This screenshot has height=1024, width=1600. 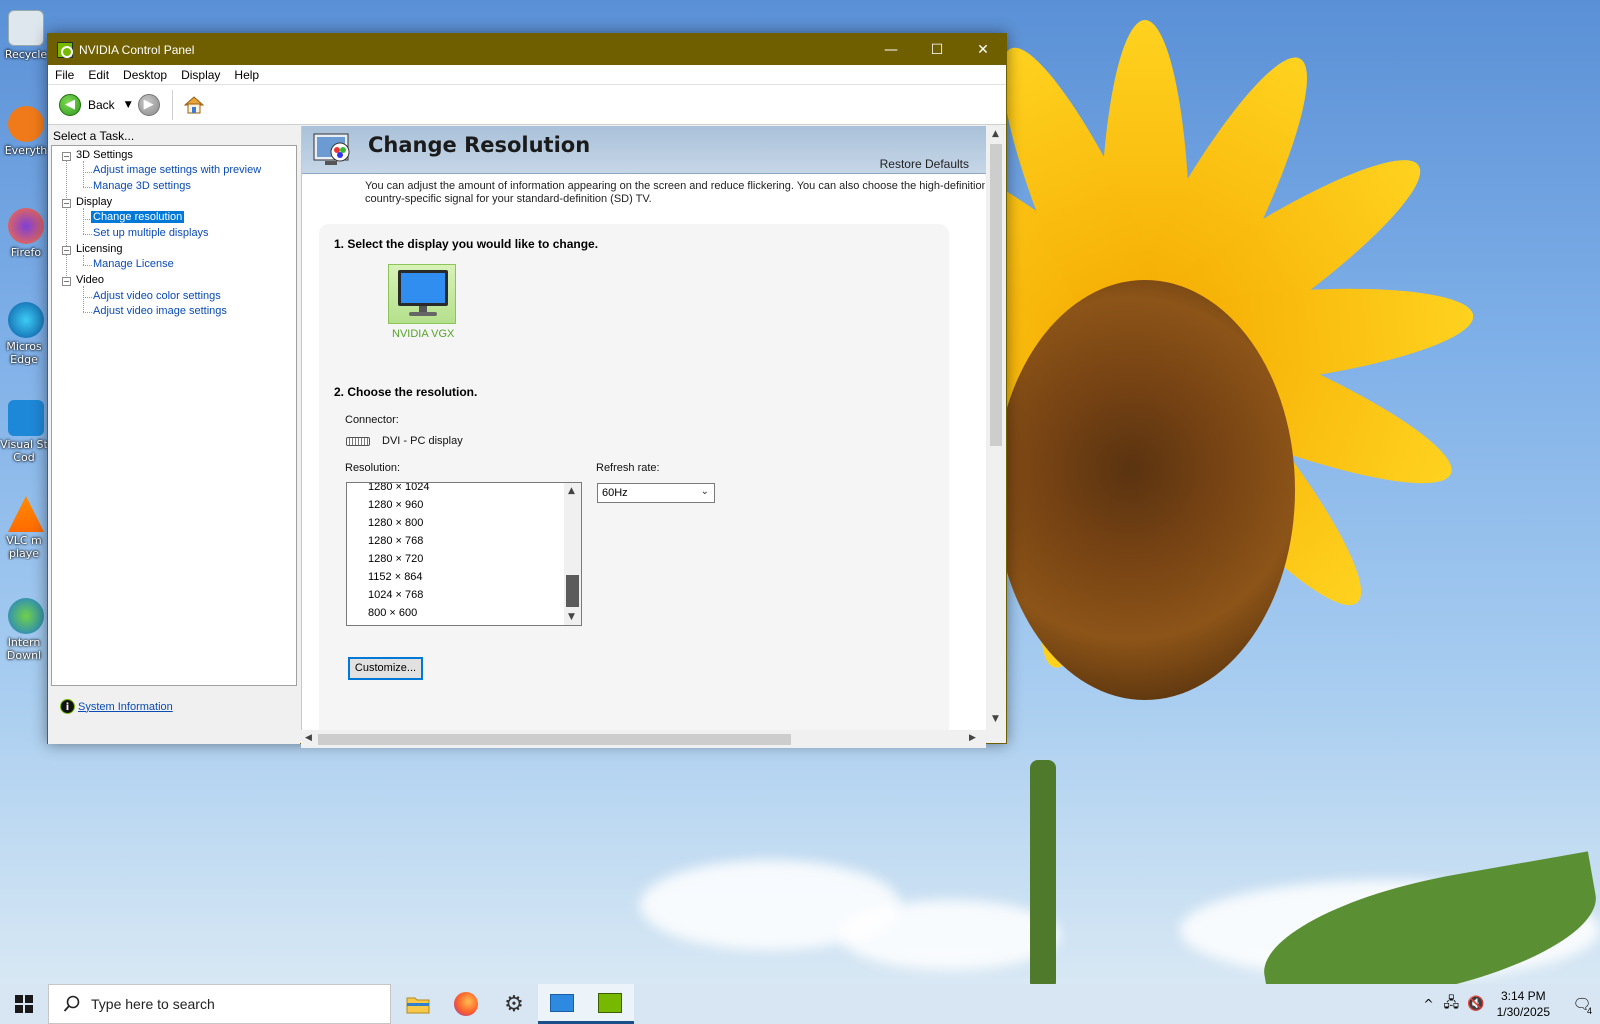 I want to click on resolution-option: 1280 × 1024, so click(x=398, y=488).